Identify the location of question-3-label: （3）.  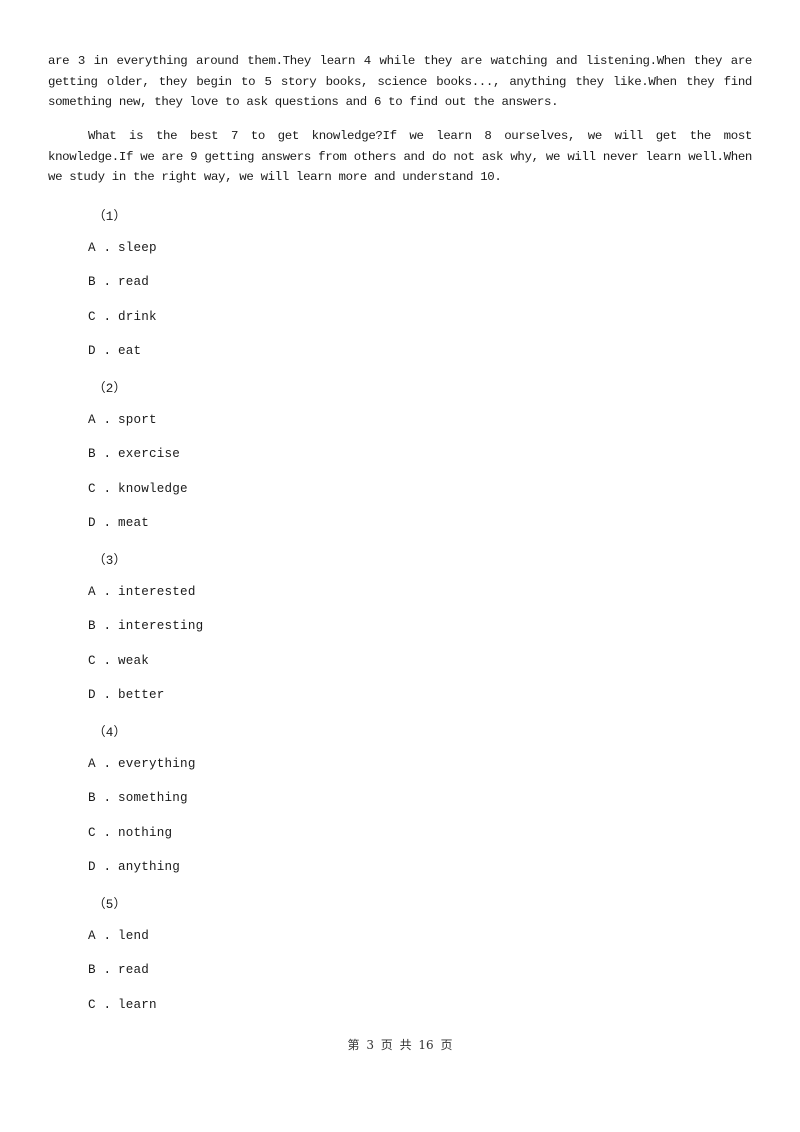
(110, 561).